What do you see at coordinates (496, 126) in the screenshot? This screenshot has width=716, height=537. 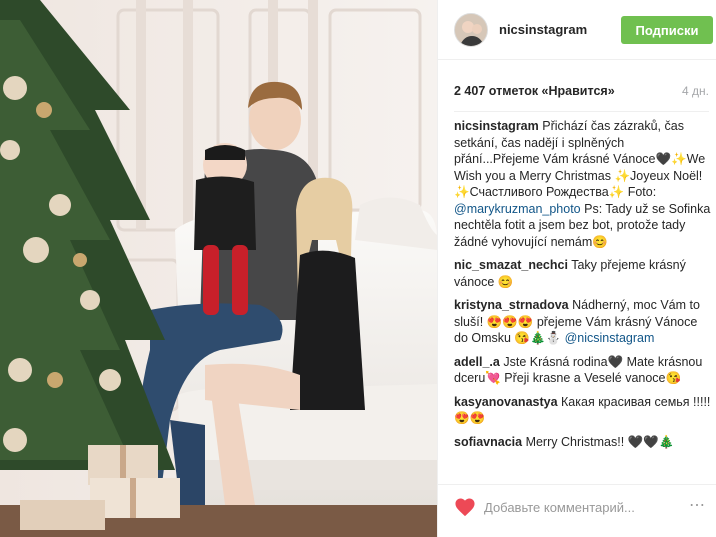 I see `comment-username: nicsinstagram` at bounding box center [496, 126].